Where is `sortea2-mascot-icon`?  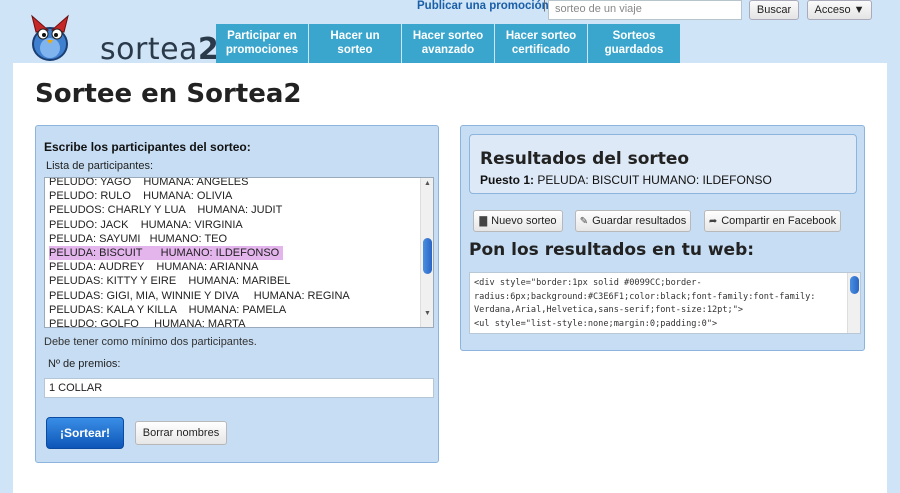
sortea2-mascot-icon is located at coordinates (50, 37).